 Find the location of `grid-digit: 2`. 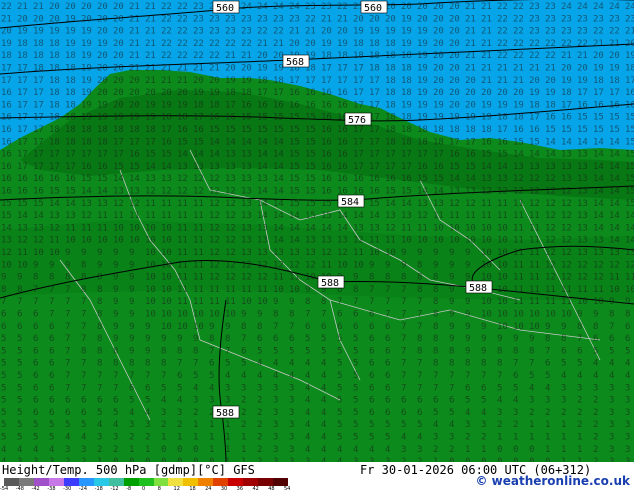

grid-digit: 2 is located at coordinates (195, 413).